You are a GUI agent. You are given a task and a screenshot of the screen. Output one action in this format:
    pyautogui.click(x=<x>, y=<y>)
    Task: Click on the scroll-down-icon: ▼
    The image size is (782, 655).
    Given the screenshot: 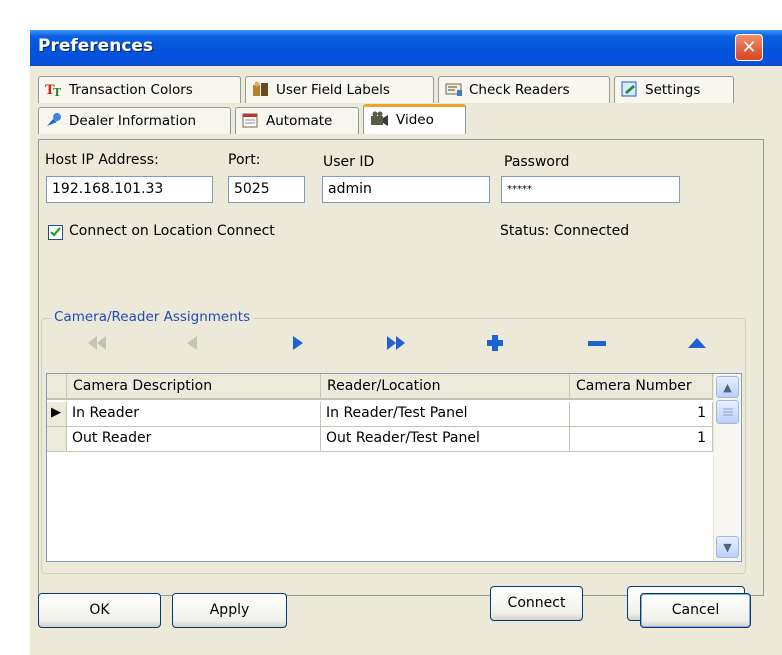 What is the action you would take?
    pyautogui.click(x=727, y=547)
    